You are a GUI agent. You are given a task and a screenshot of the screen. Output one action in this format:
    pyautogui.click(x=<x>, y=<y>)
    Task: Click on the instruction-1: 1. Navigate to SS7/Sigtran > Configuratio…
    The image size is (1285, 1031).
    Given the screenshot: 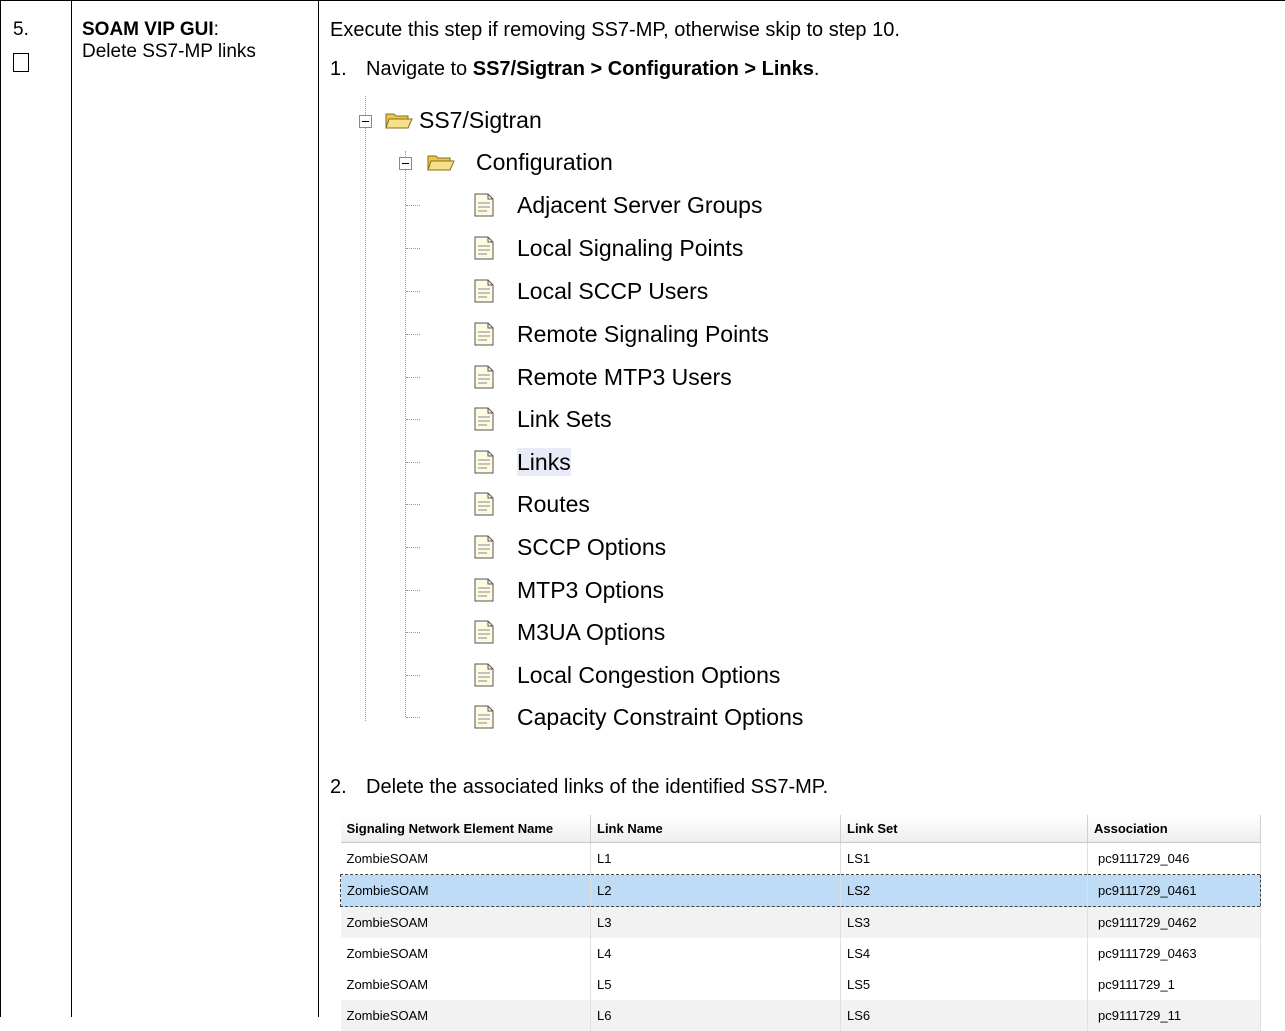 What is the action you would take?
    pyautogui.click(x=575, y=69)
    